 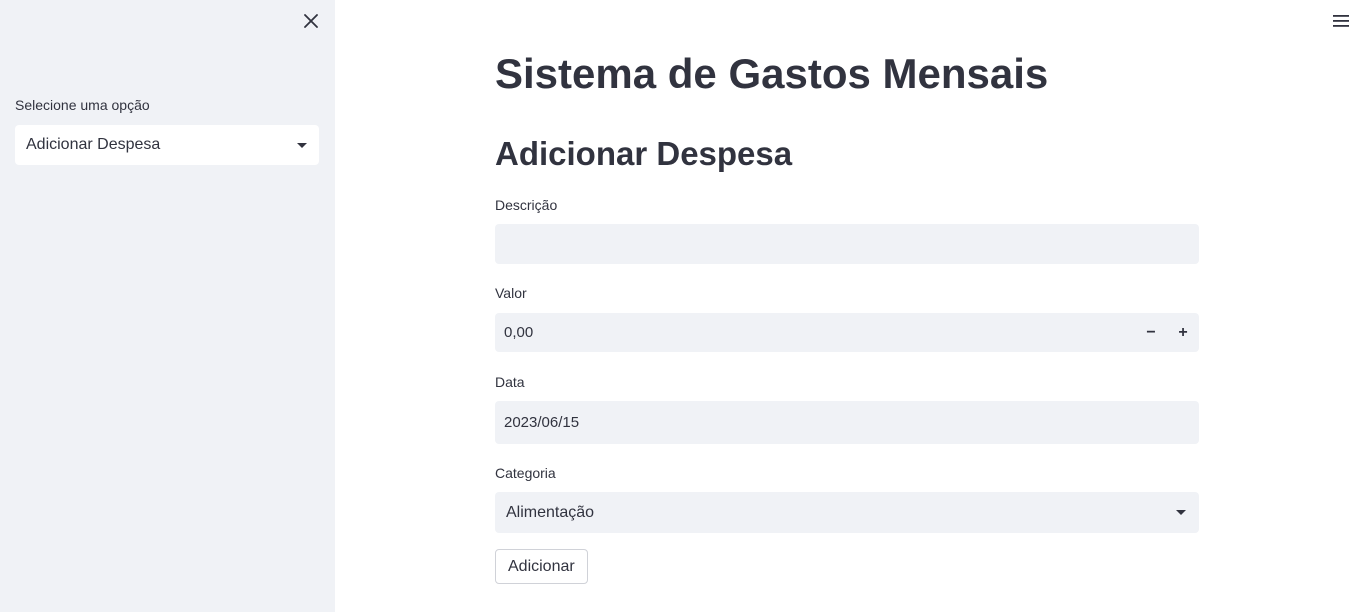 What do you see at coordinates (1151, 333) in the screenshot?
I see `valor-decrement-button: −` at bounding box center [1151, 333].